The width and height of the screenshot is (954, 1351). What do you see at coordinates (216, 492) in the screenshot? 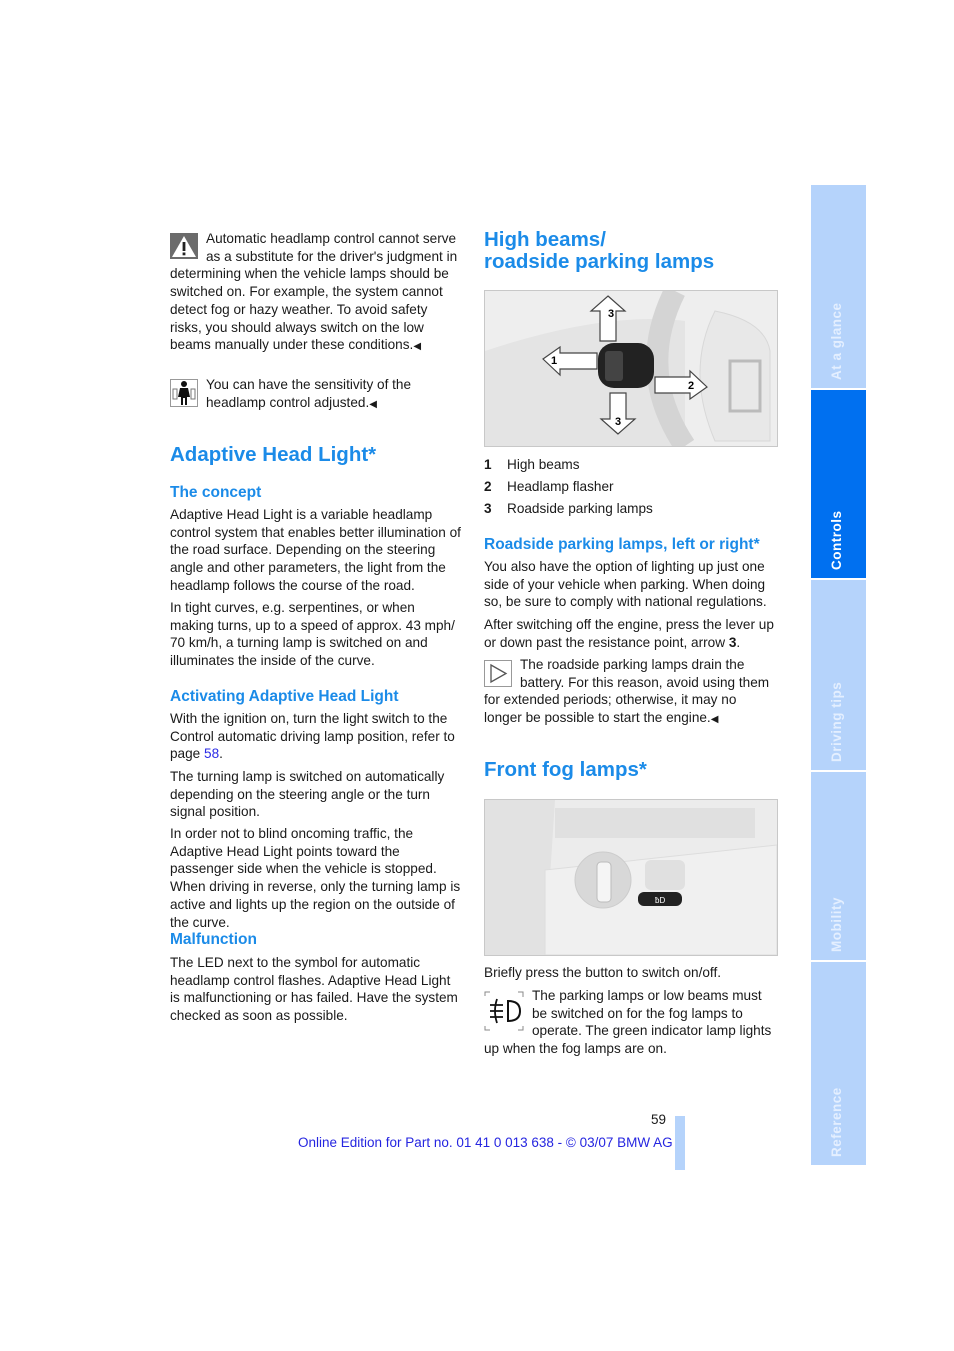
I see `heading-the-concept: The concept` at bounding box center [216, 492].